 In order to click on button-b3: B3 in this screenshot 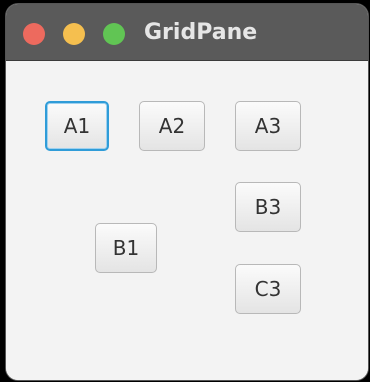, I will do `click(268, 207)`.